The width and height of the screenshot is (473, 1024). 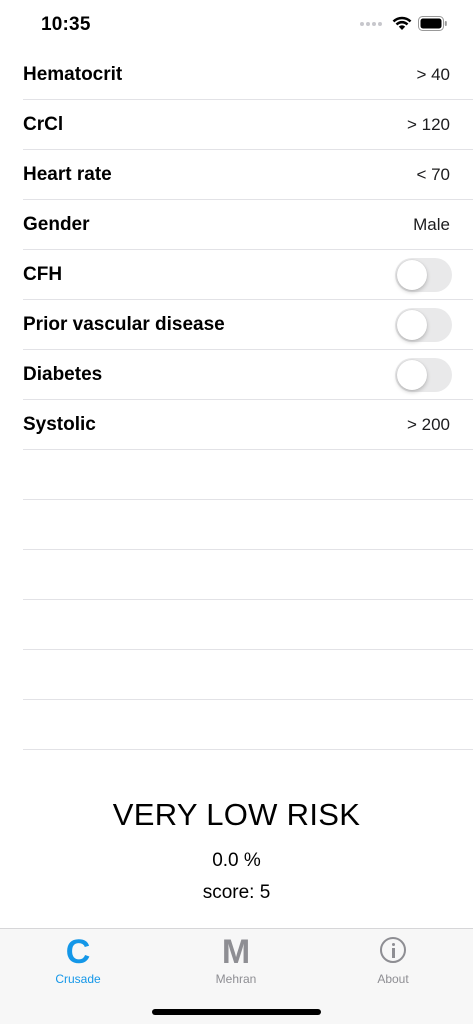 What do you see at coordinates (236, 75) in the screenshot?
I see `row-hematocrit: Hematocrit > 40` at bounding box center [236, 75].